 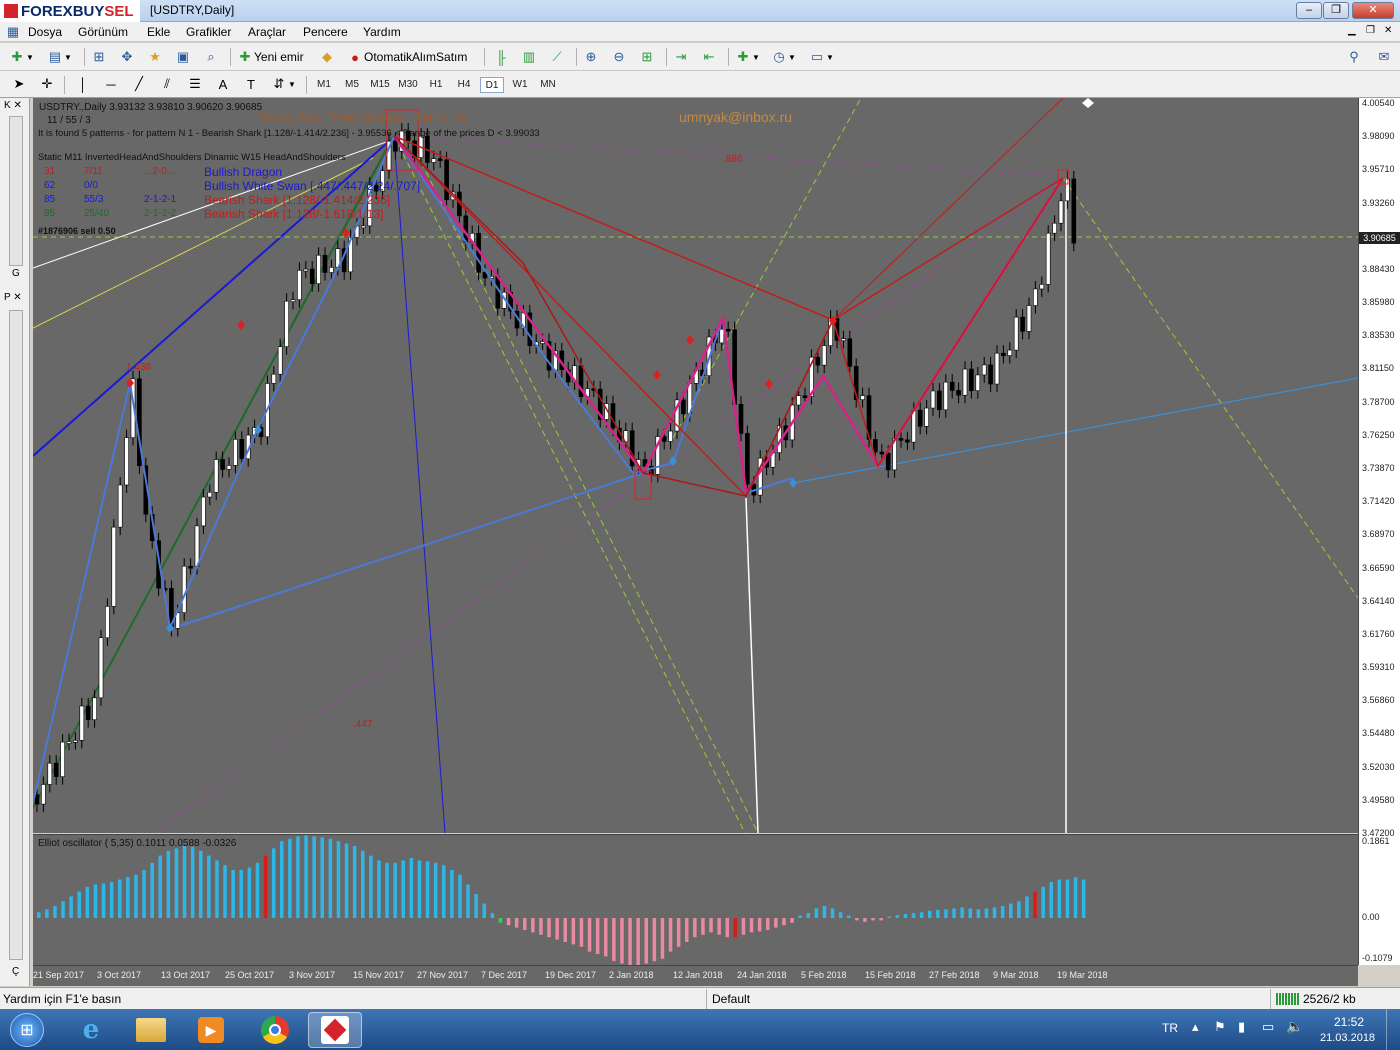 What do you see at coordinates (1393, 1029) in the screenshot?
I see `show-desktop-button` at bounding box center [1393, 1029].